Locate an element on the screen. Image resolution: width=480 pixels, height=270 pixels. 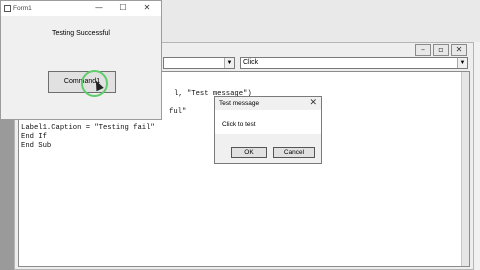
procedure-combo-value: Click is located at coordinates (251, 62).